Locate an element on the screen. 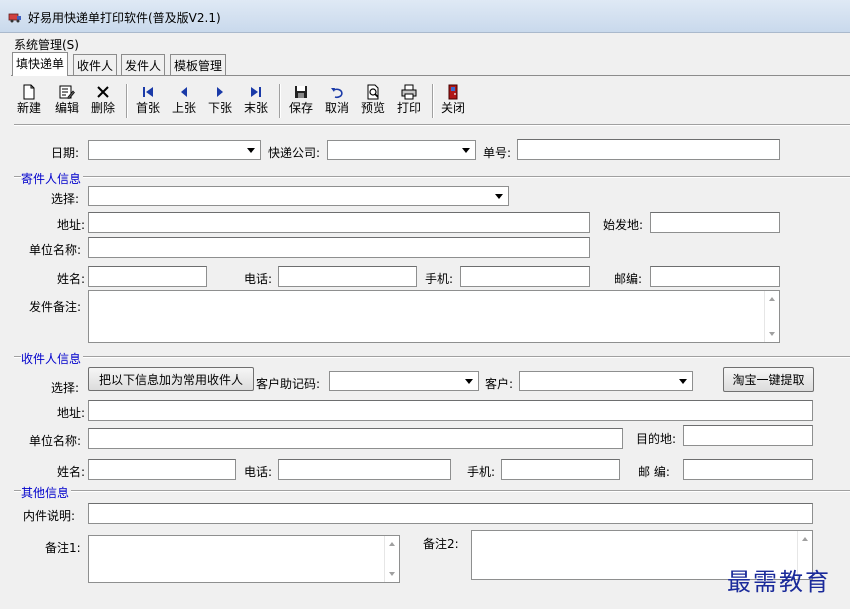 This screenshot has width=850, height=609. last-record-button: 末张 is located at coordinates (256, 101).